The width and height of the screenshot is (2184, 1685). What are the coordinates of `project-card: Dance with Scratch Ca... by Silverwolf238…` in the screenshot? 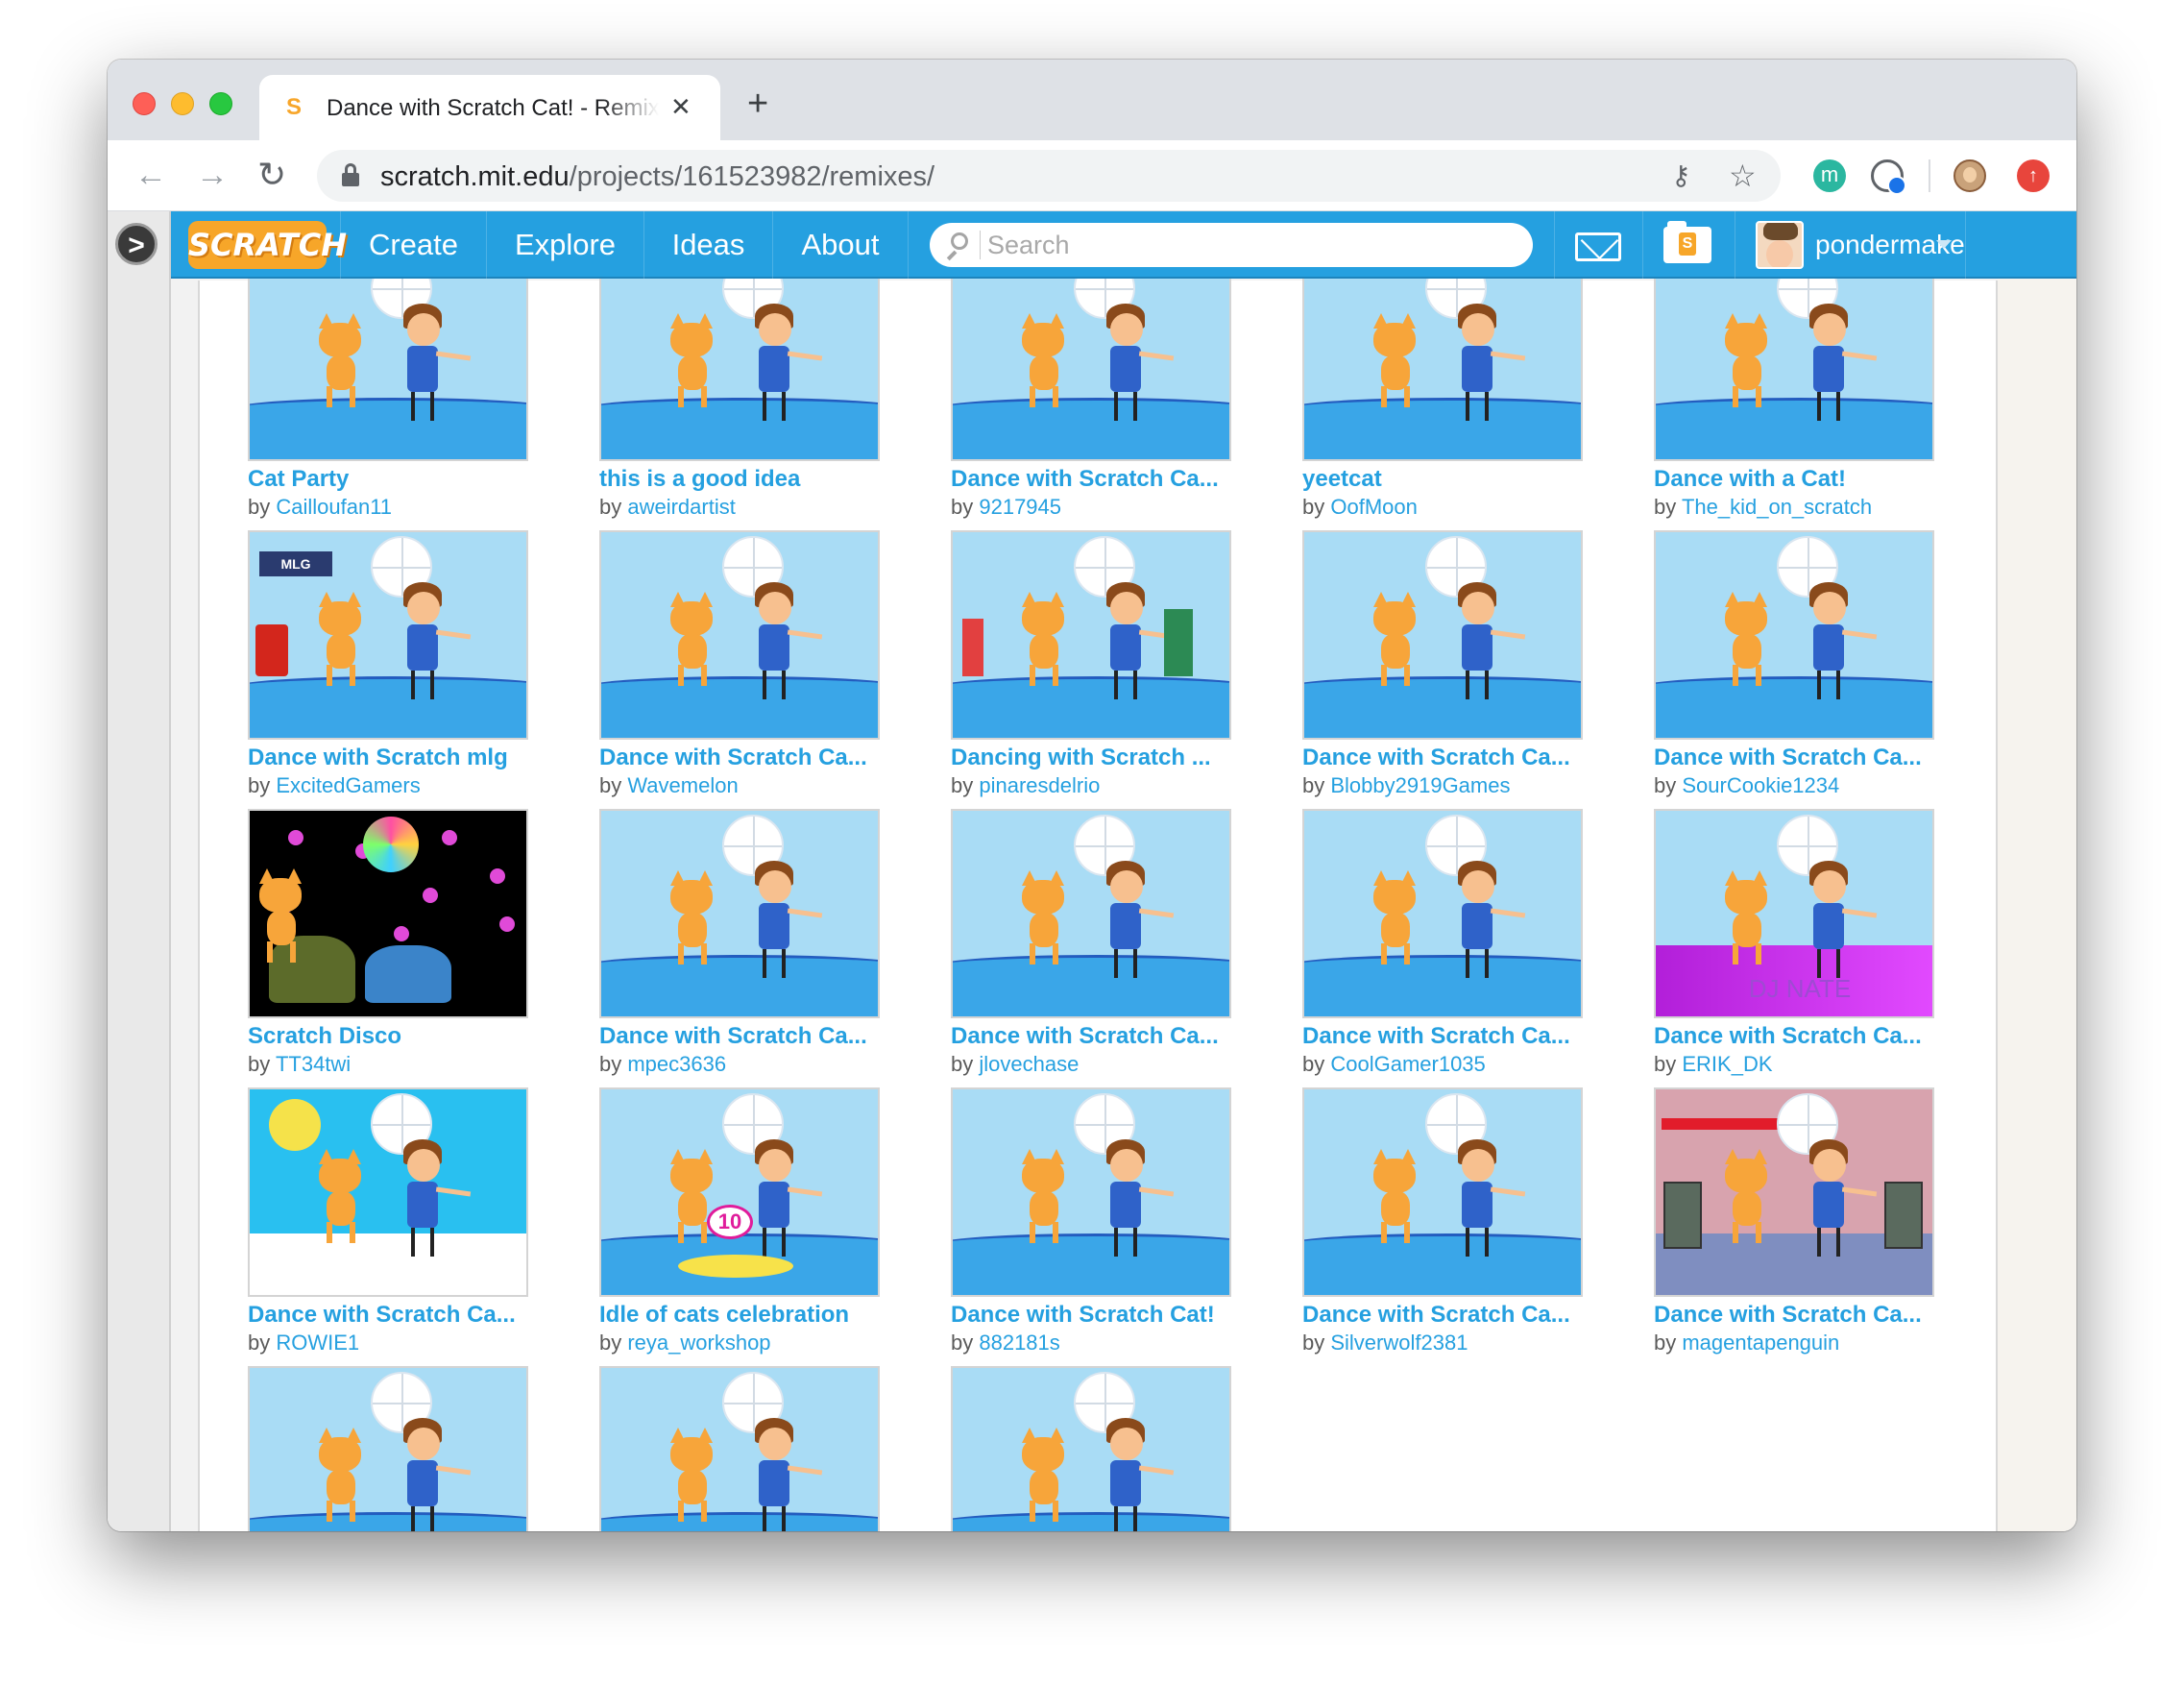 It's located at (1443, 1226).